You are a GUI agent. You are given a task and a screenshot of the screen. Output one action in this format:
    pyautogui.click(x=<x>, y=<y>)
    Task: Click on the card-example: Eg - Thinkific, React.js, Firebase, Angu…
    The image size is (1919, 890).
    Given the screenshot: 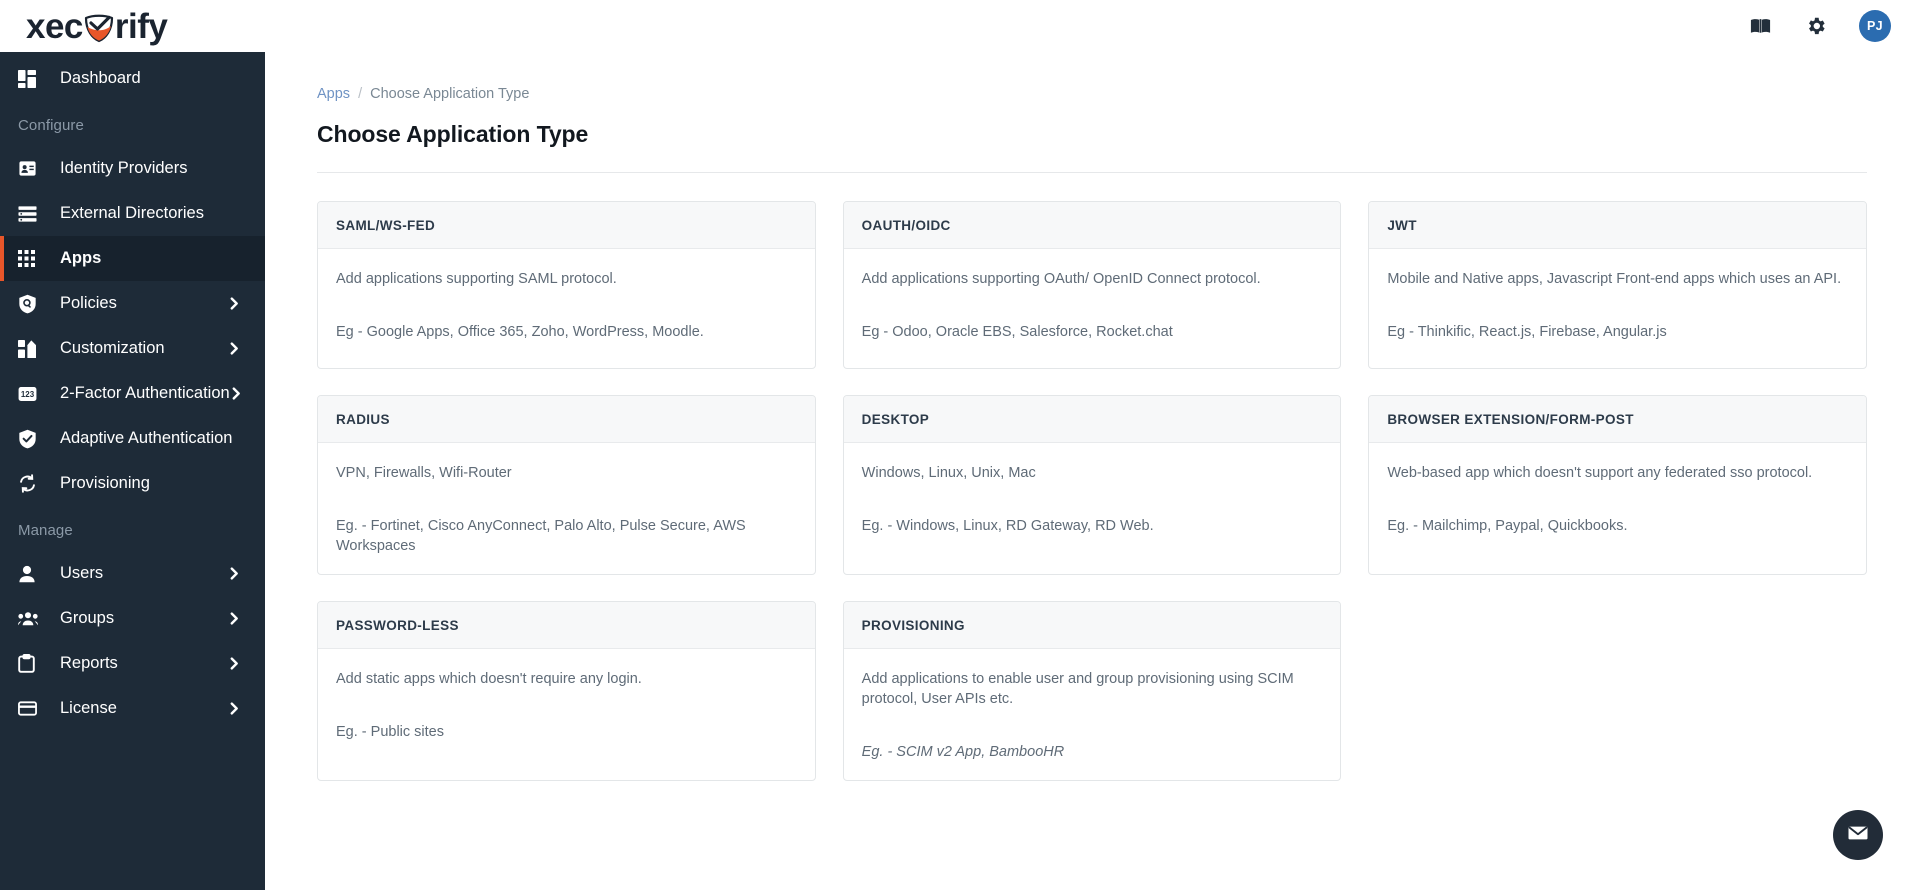 What is the action you would take?
    pyautogui.click(x=1527, y=332)
    